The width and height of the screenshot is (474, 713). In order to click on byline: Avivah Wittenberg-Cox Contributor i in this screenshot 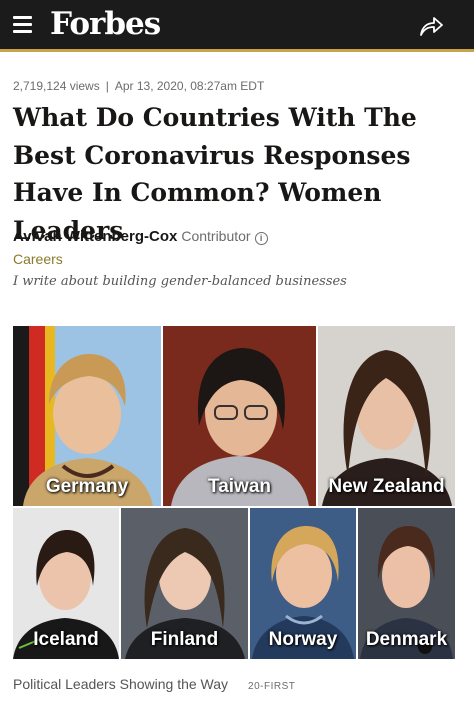, I will do `click(140, 237)`.